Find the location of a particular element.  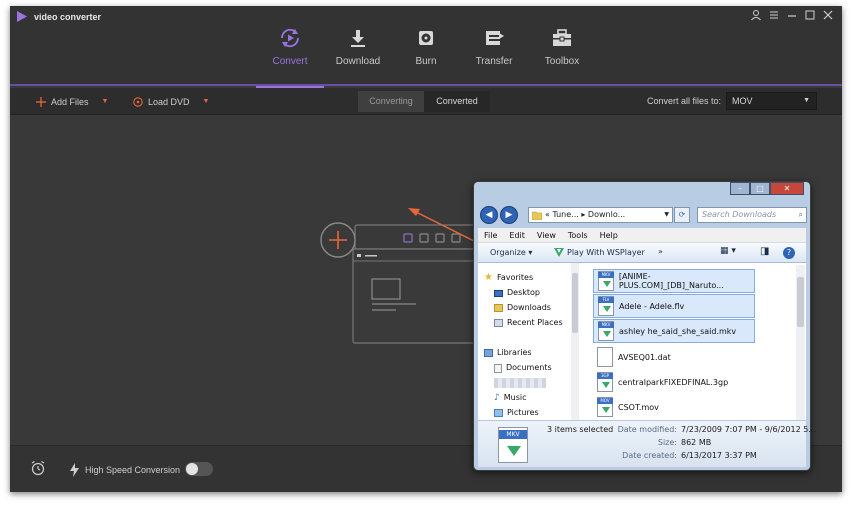

list-item: MKV ashley he_said_she_said.mkv is located at coordinates (674, 331).